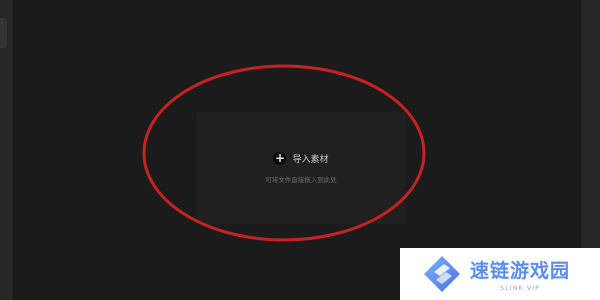 This screenshot has height=300, width=600. What do you see at coordinates (3, 33) in the screenshot?
I see `left-panel-tab` at bounding box center [3, 33].